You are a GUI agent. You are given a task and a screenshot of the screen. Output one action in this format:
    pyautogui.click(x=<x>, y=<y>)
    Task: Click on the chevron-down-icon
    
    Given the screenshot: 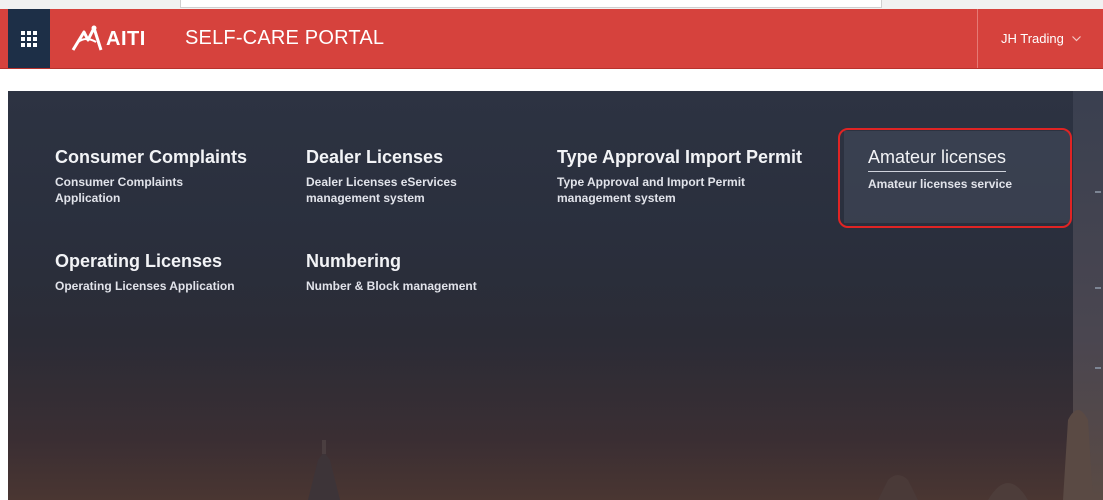 What is the action you would take?
    pyautogui.click(x=1076, y=38)
    